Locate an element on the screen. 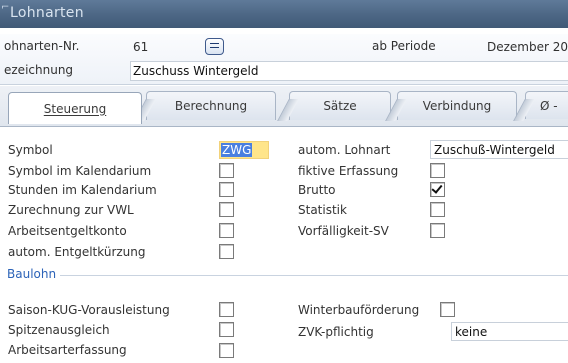 The height and width of the screenshot is (363, 568). stunden-kalendarium-checkbox is located at coordinates (226, 189).